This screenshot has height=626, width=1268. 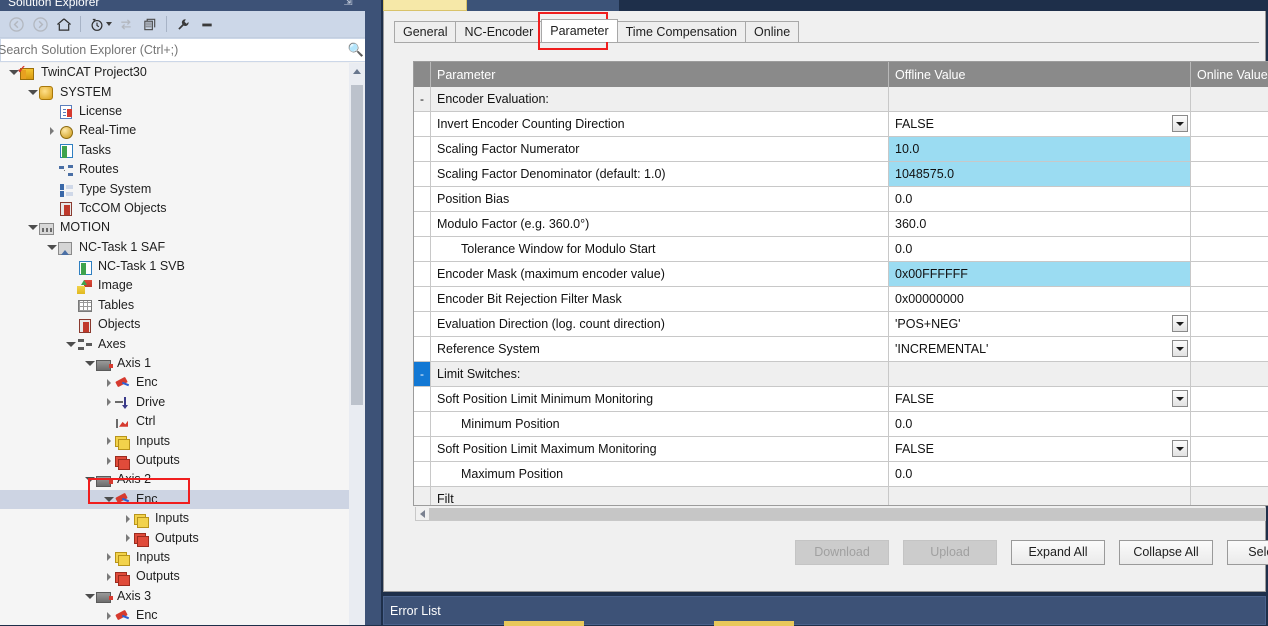 What do you see at coordinates (1040, 324) in the screenshot?
I see `offline-value-cell: 'POS+NEG'` at bounding box center [1040, 324].